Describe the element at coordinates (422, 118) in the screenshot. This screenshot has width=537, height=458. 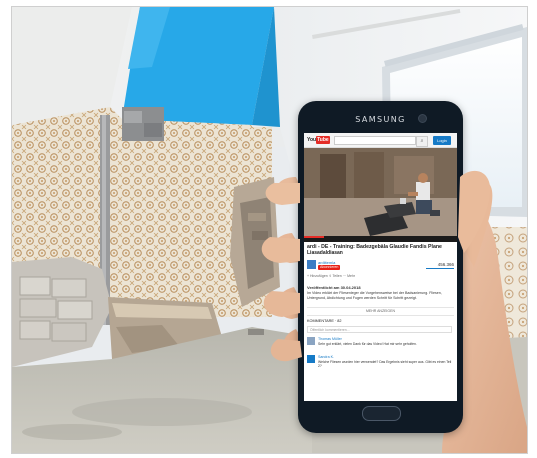
I see `front-camera-icon` at that location.